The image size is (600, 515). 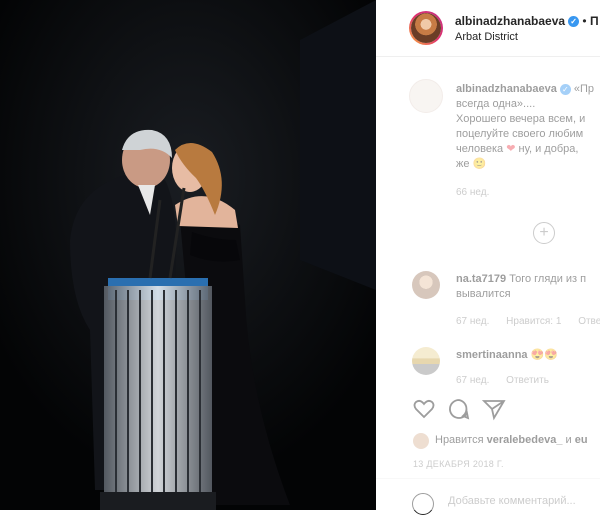 What do you see at coordinates (521, 119) in the screenshot?
I see `caption-line: Хорошего вечера всем, и` at bounding box center [521, 119].